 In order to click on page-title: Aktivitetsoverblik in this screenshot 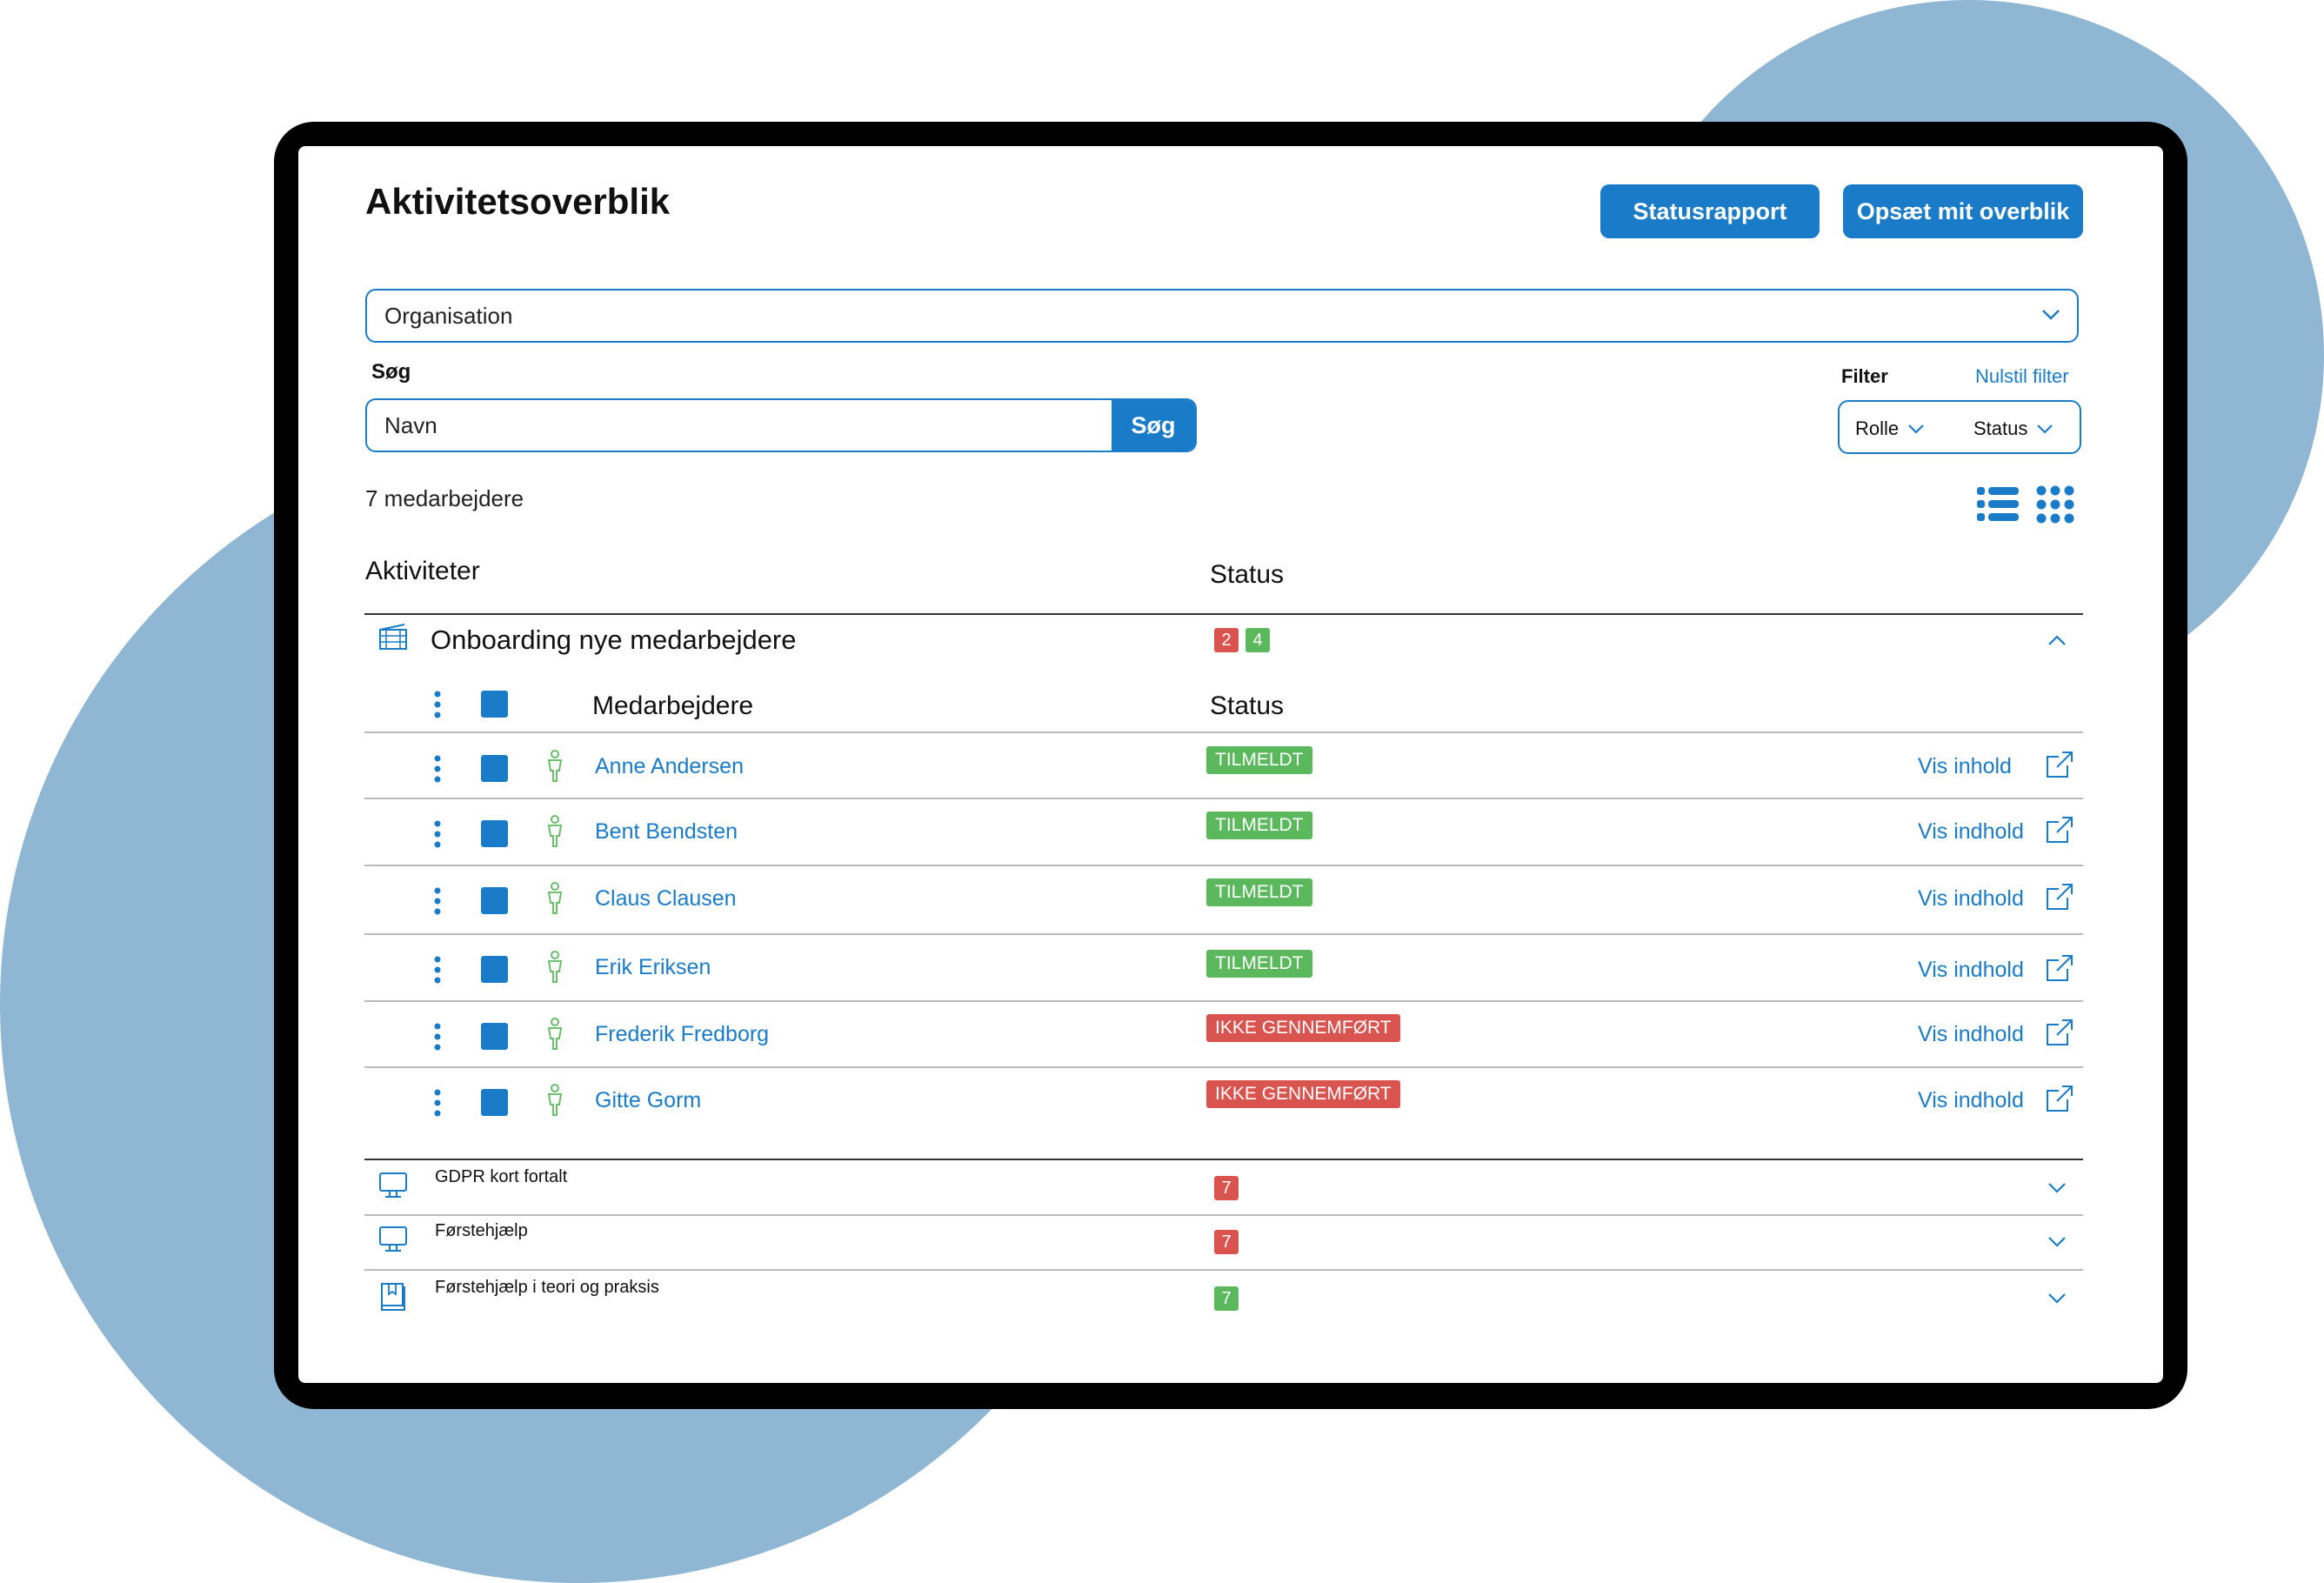, I will do `click(518, 201)`.